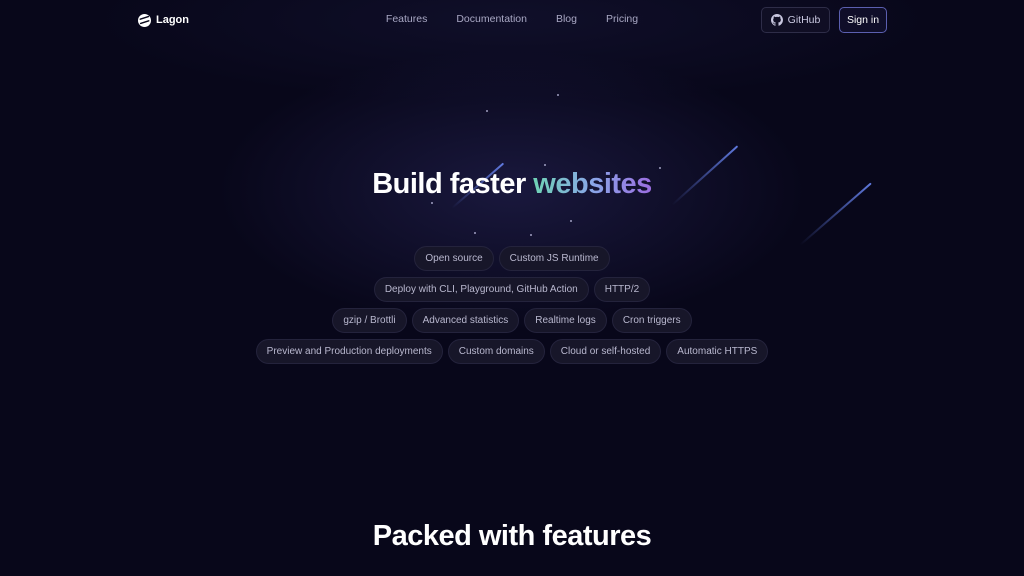  Describe the element at coordinates (592, 184) in the screenshot. I see `hero-title-highlight: websites` at that location.